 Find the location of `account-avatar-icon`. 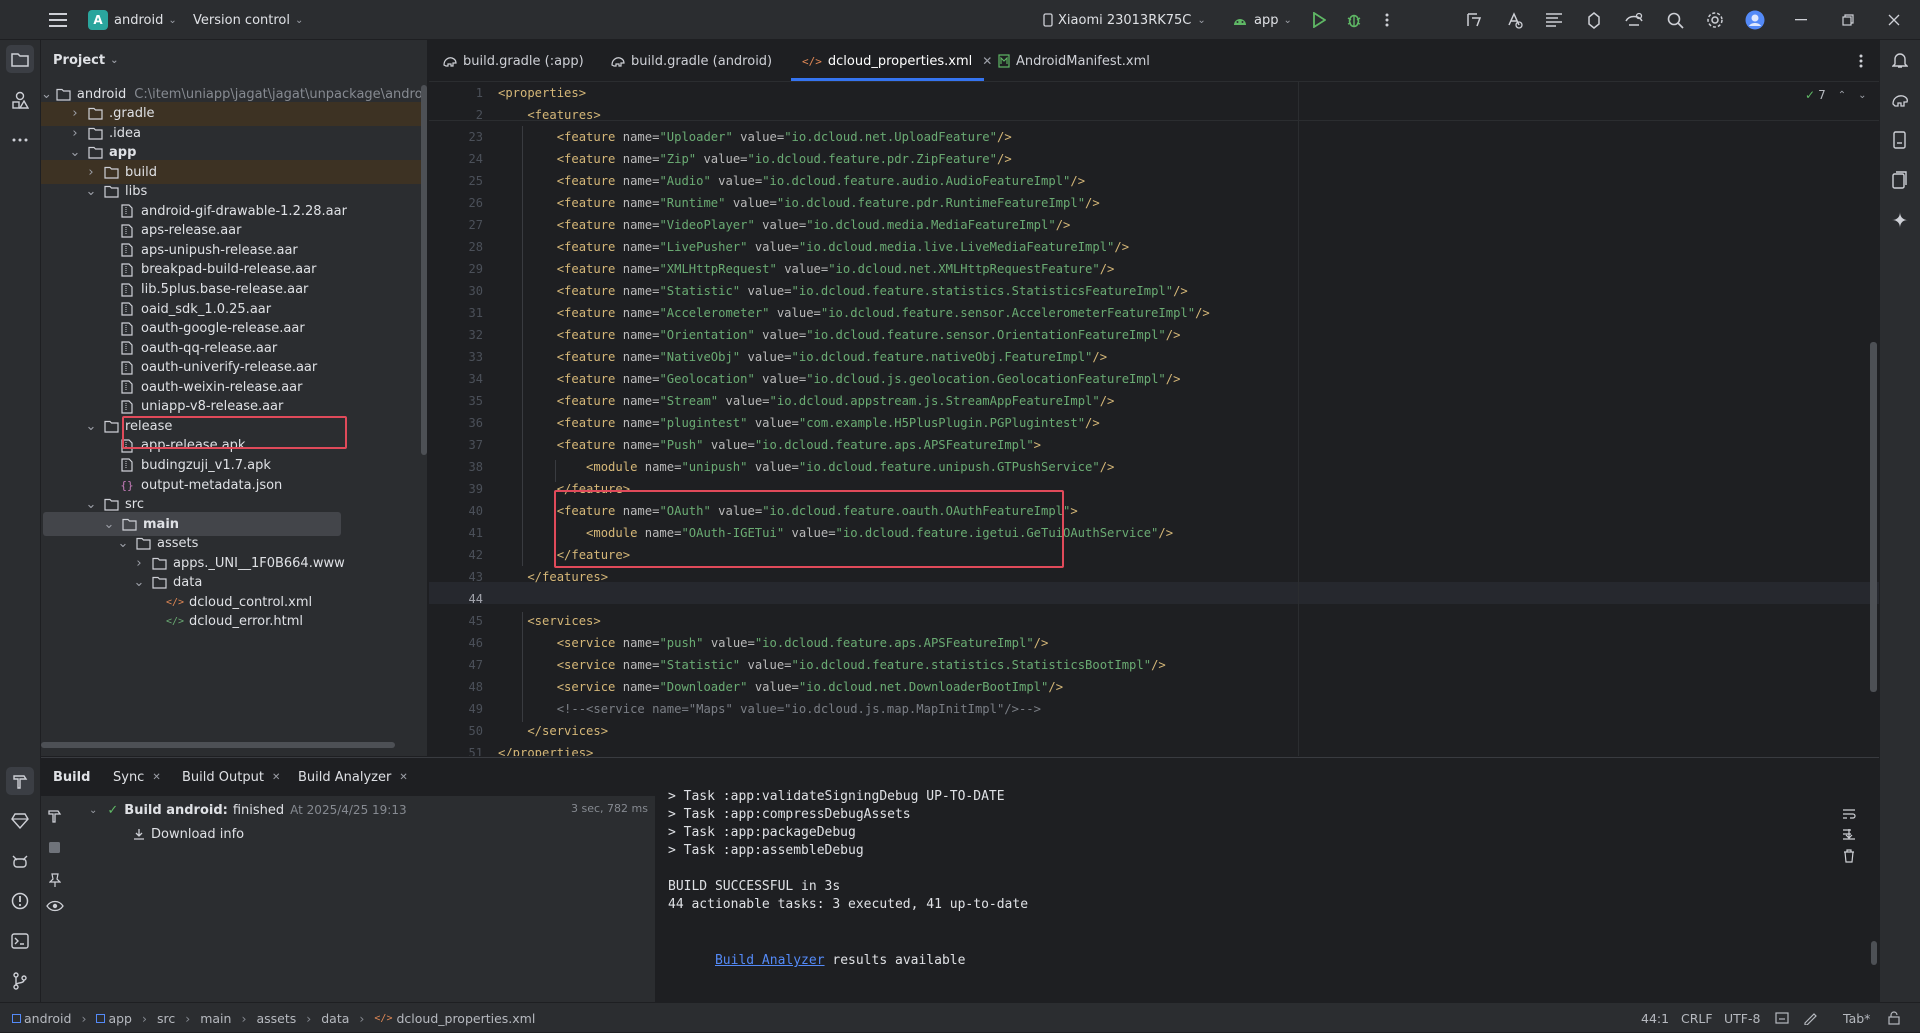

account-avatar-icon is located at coordinates (1755, 20).